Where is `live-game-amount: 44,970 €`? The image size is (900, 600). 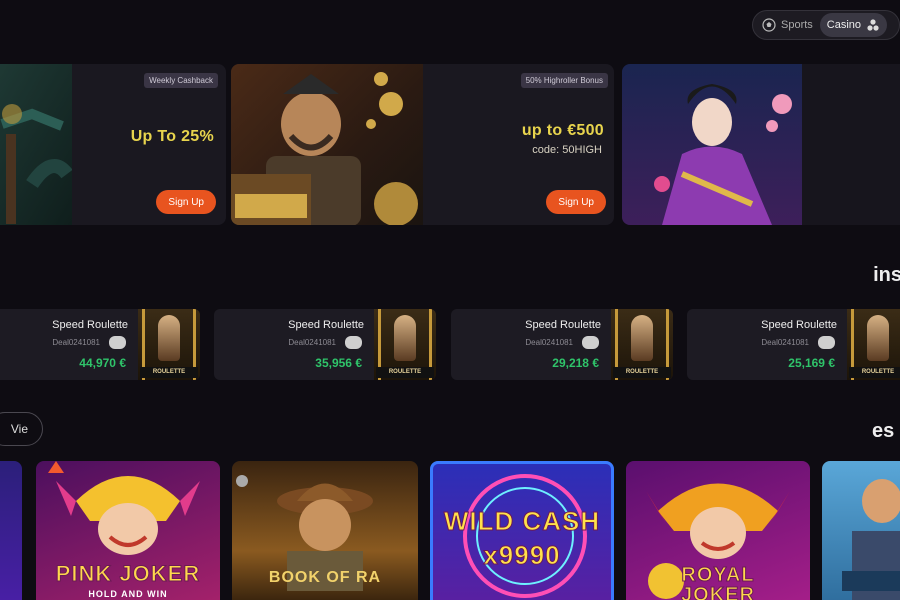
live-game-amount: 44,970 € is located at coordinates (102, 363).